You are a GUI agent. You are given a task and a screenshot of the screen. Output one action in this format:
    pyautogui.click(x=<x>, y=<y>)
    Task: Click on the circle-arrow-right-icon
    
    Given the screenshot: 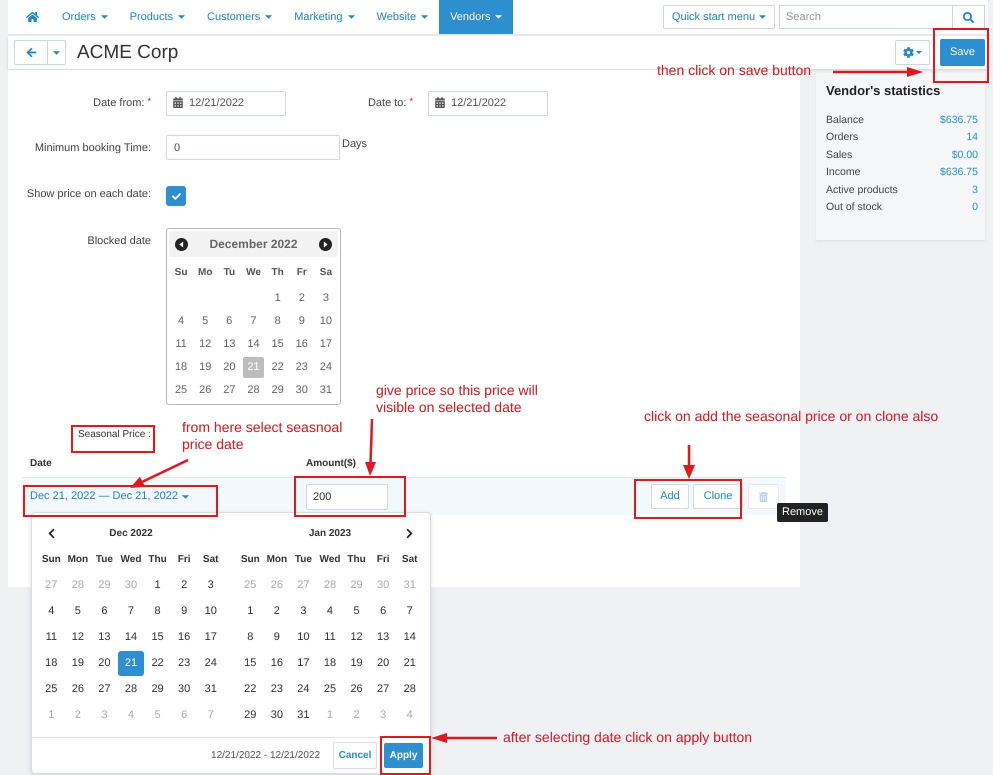 What is the action you would take?
    pyautogui.click(x=325, y=244)
    